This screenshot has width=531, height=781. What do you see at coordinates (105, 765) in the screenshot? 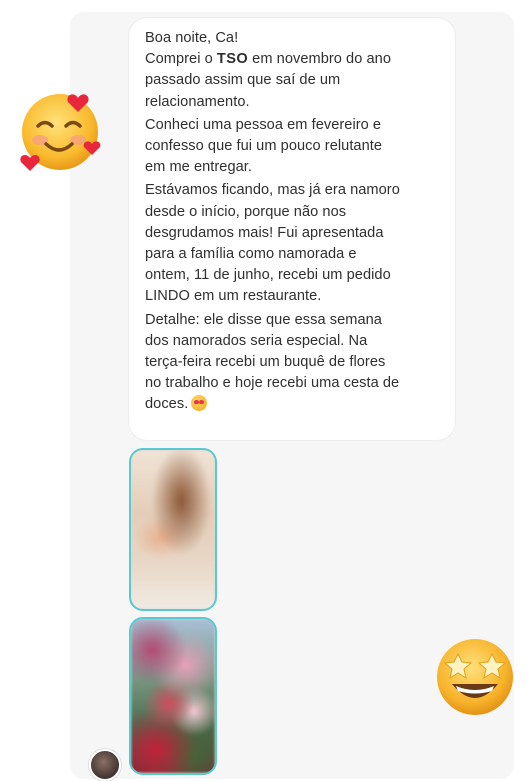
I see `sender-avatar` at bounding box center [105, 765].